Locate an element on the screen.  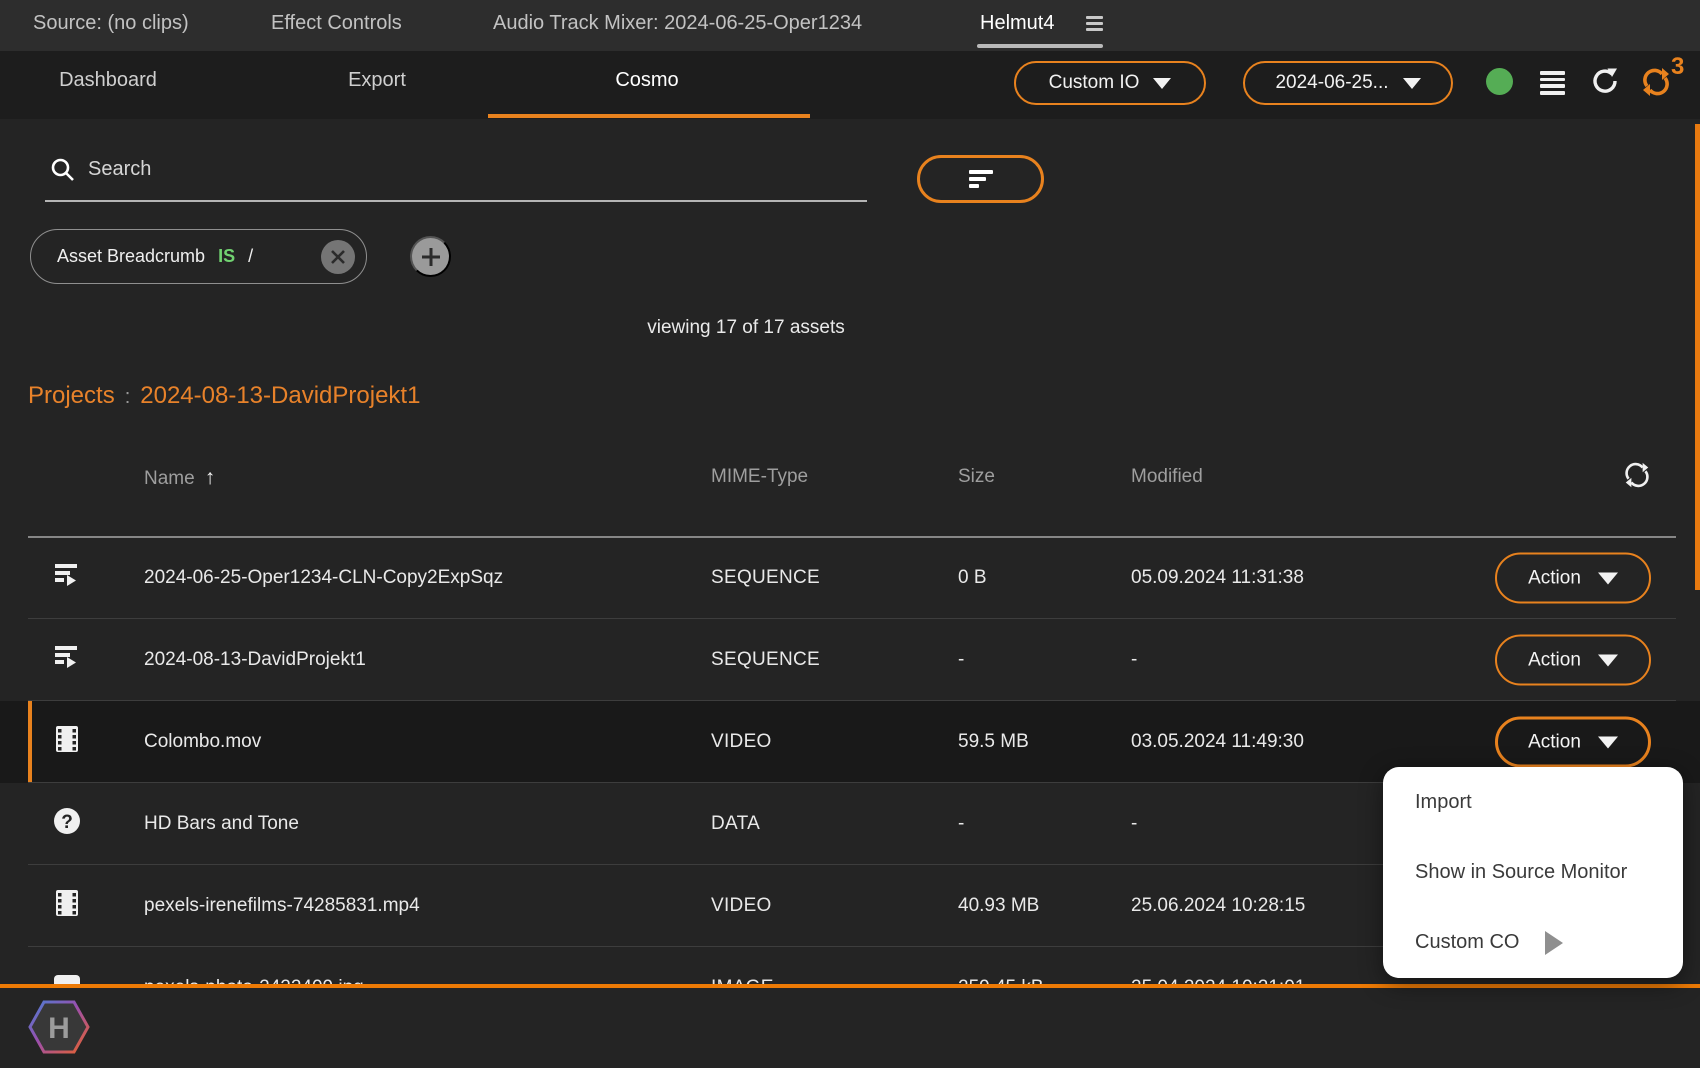
asset-size: 40.93 MB is located at coordinates (999, 905).